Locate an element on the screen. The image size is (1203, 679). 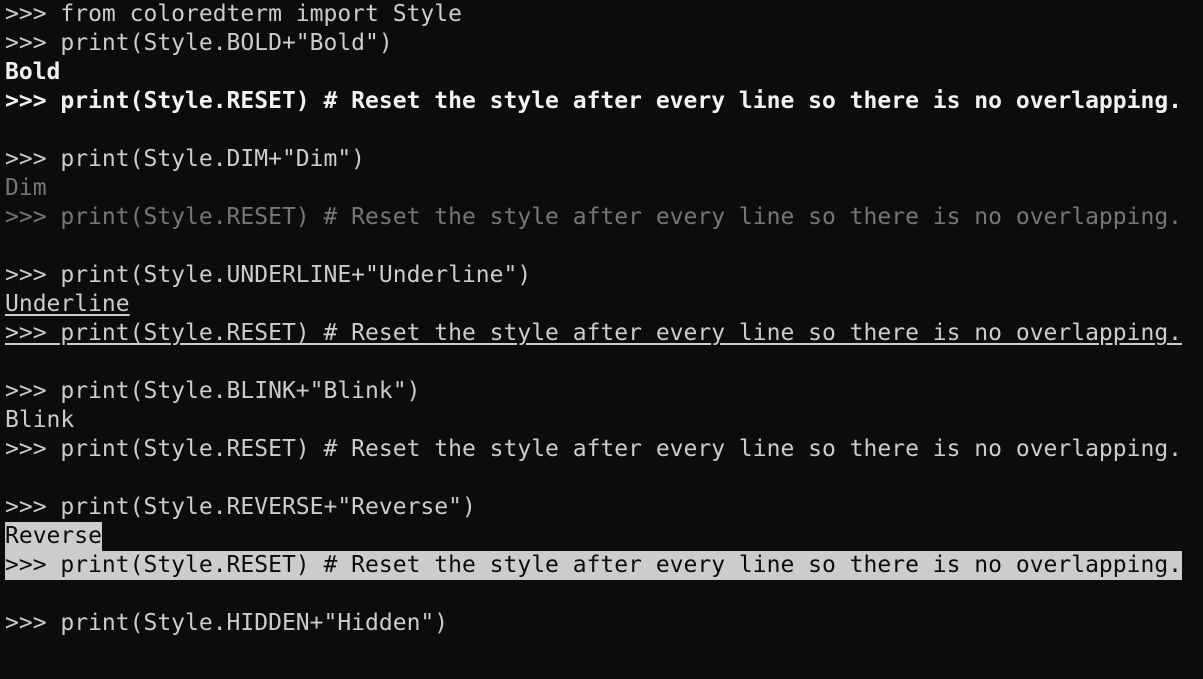
terminal-line: >>> print(Style.HIDDEN+"Hidden") is located at coordinates (227, 623).